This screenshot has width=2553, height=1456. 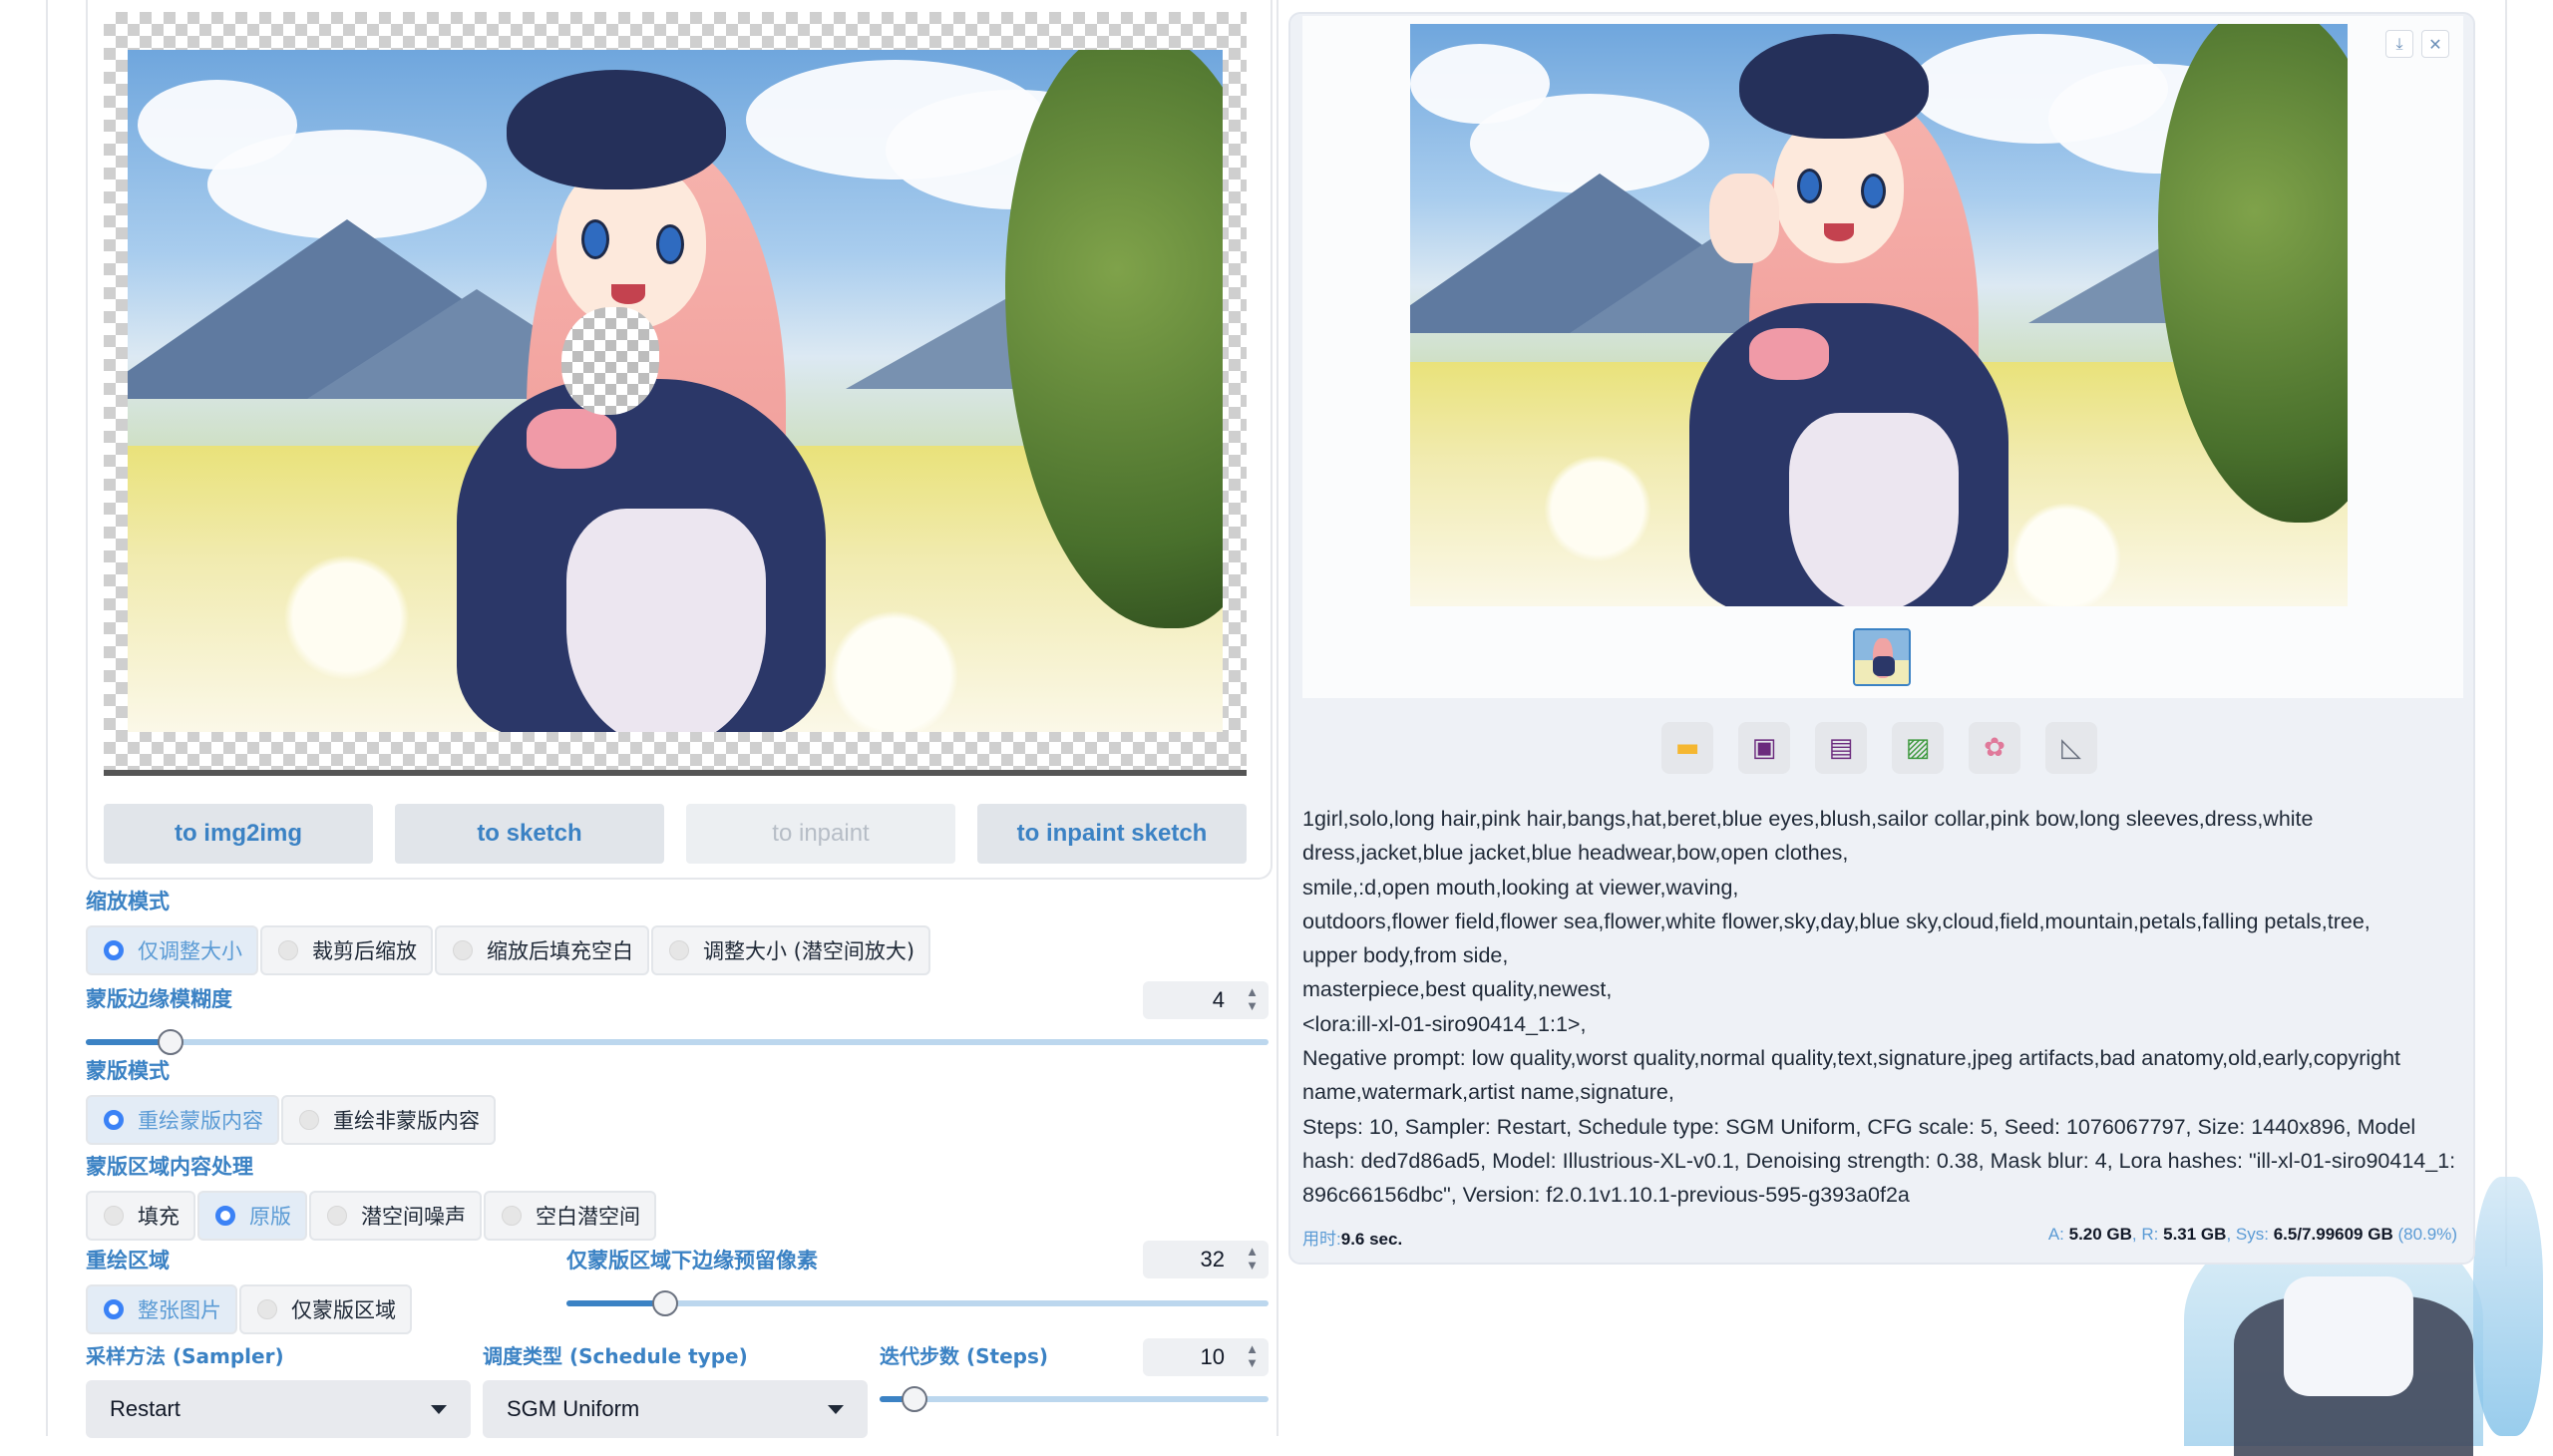 What do you see at coordinates (2100, 1234) in the screenshot?
I see `mem-a-value: 5.20 GB` at bounding box center [2100, 1234].